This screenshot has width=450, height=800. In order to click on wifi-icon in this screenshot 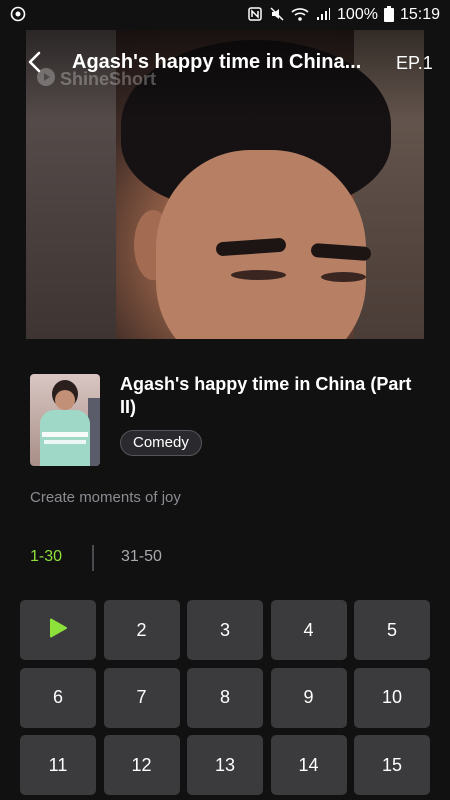, I will do `click(300, 15)`.